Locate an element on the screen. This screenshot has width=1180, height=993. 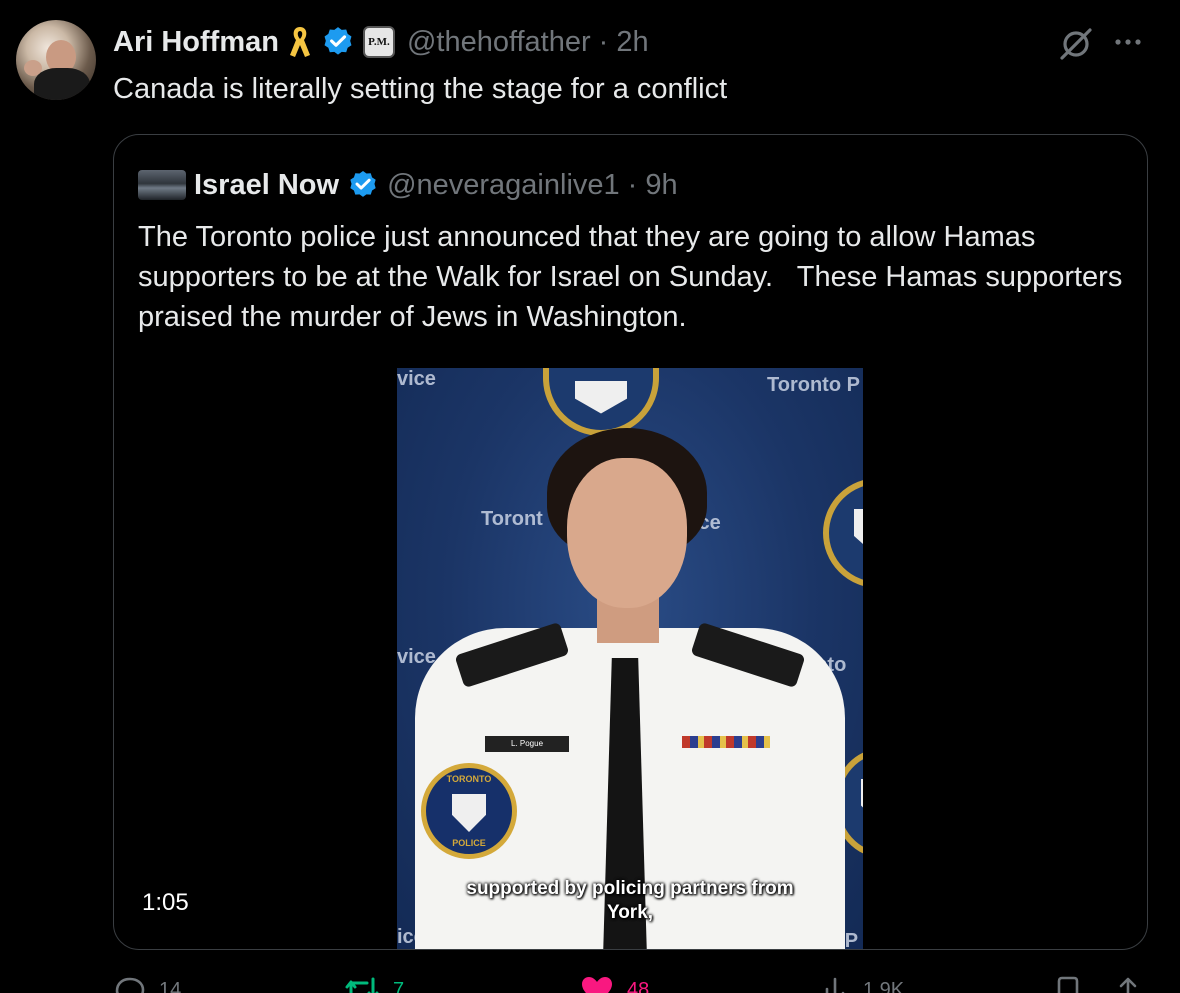
like-count: 48 is located at coordinates (638, 986).